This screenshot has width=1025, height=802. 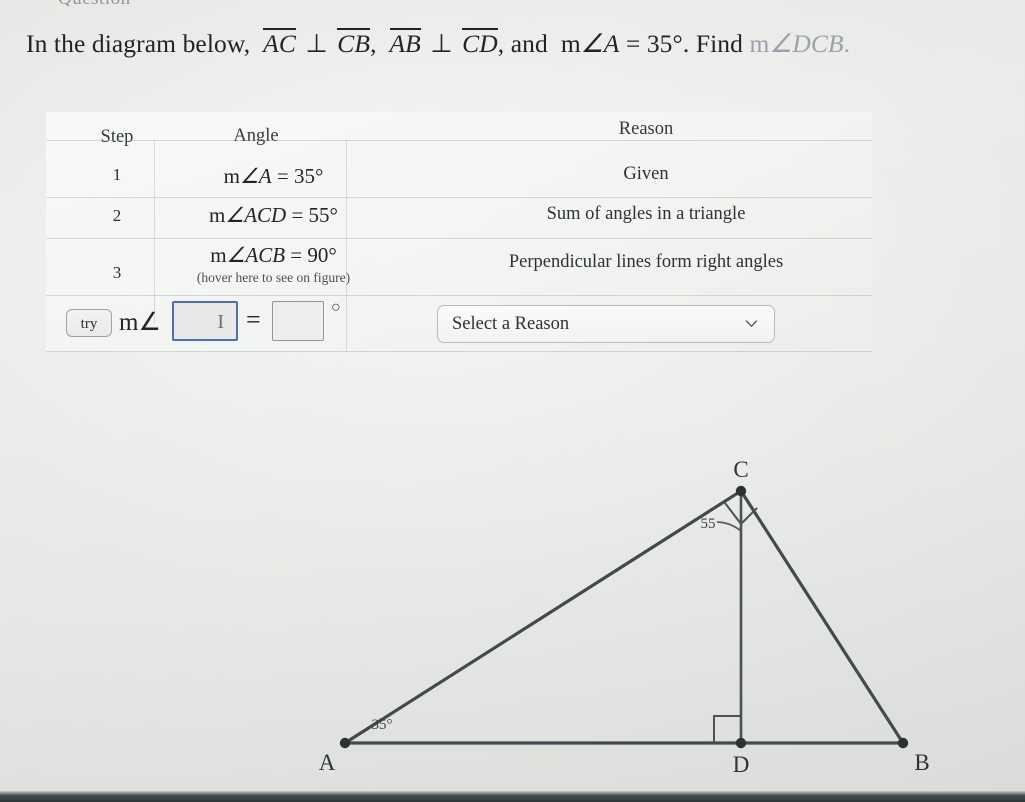 I want to click on find-angle-dcb: ∠DCB, so click(x=806, y=43).